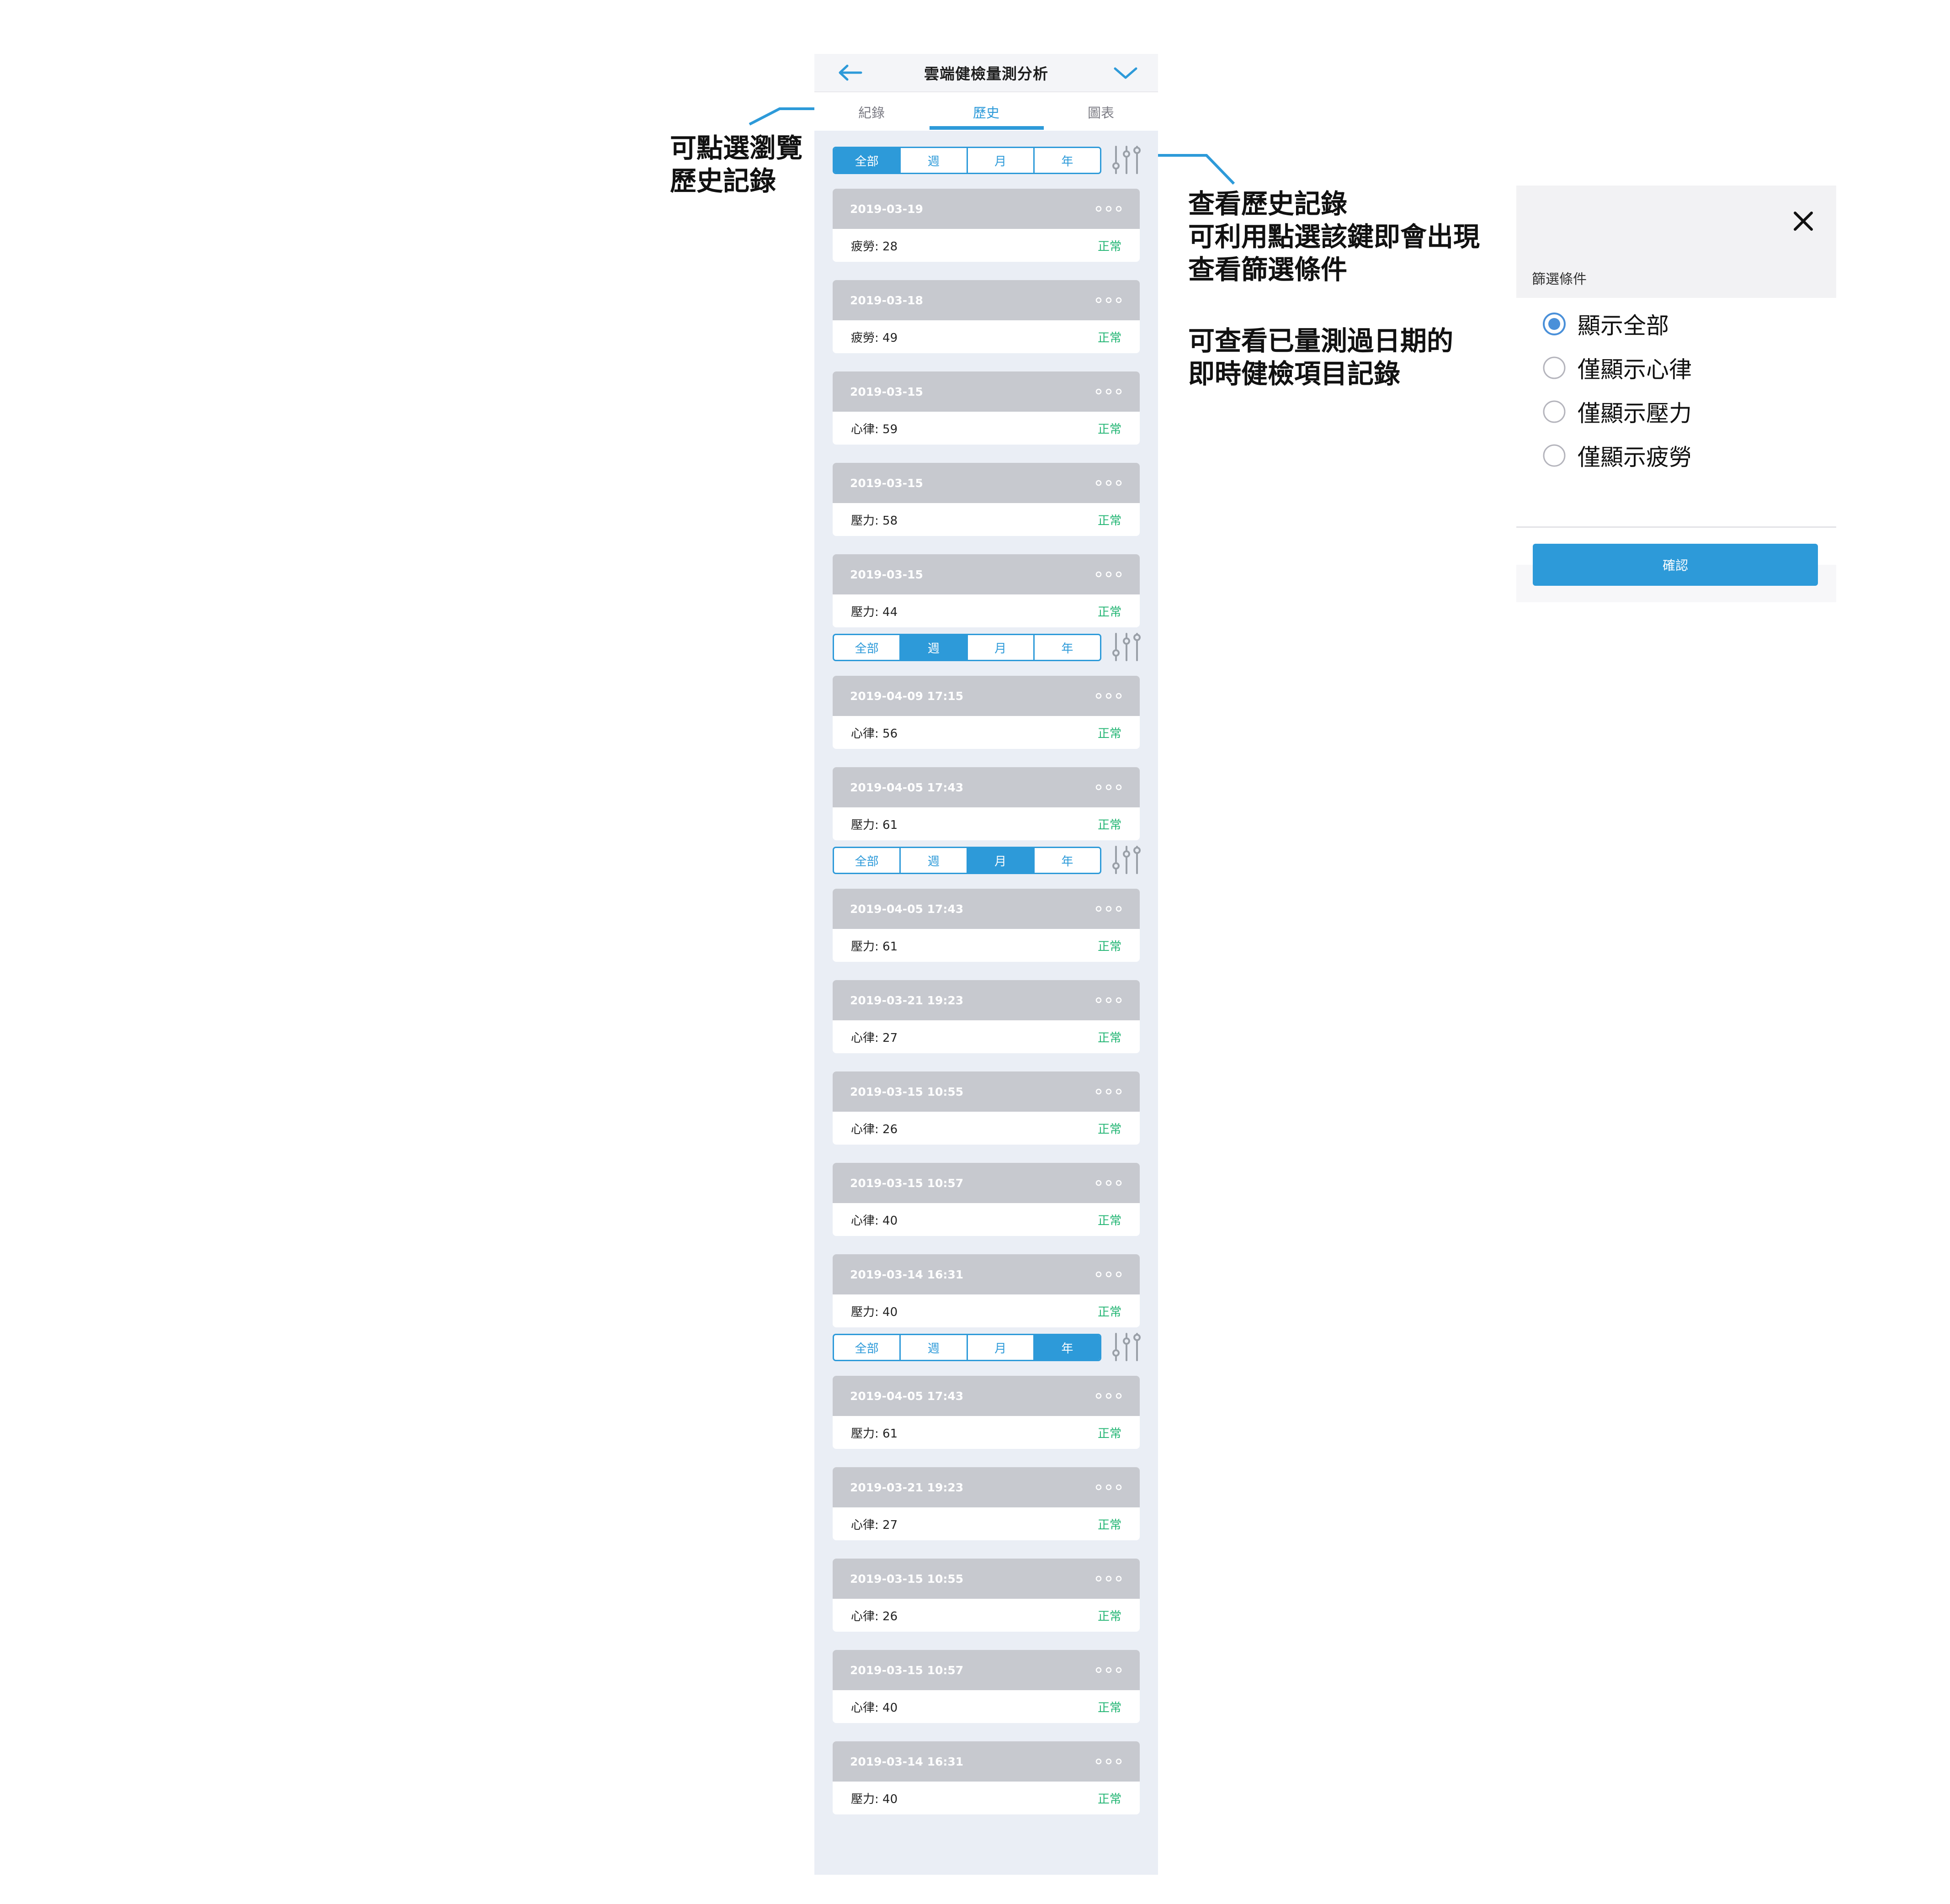 The width and height of the screenshot is (1950, 1904). I want to click on filter-option: 顯示全部, so click(1605, 324).